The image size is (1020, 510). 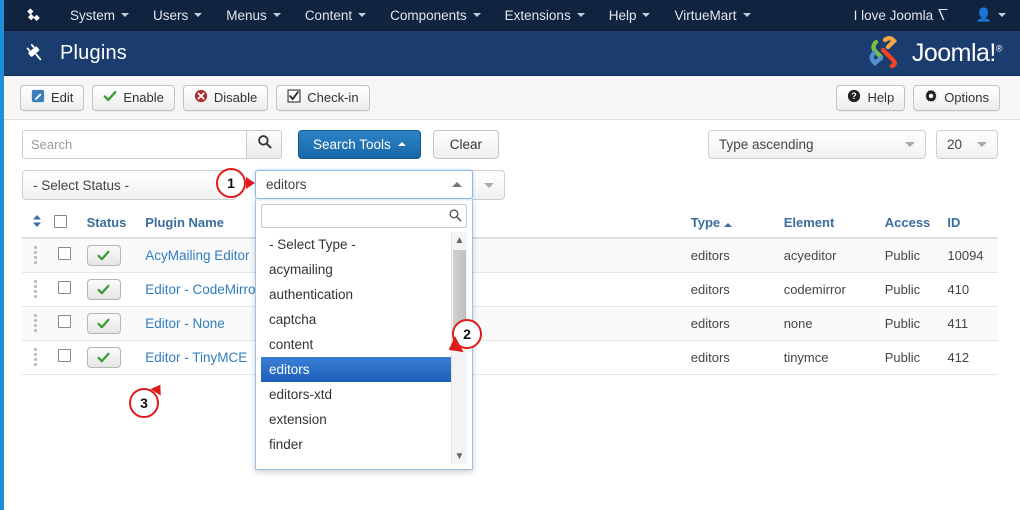 I want to click on user-menu: 👤, so click(x=991, y=15).